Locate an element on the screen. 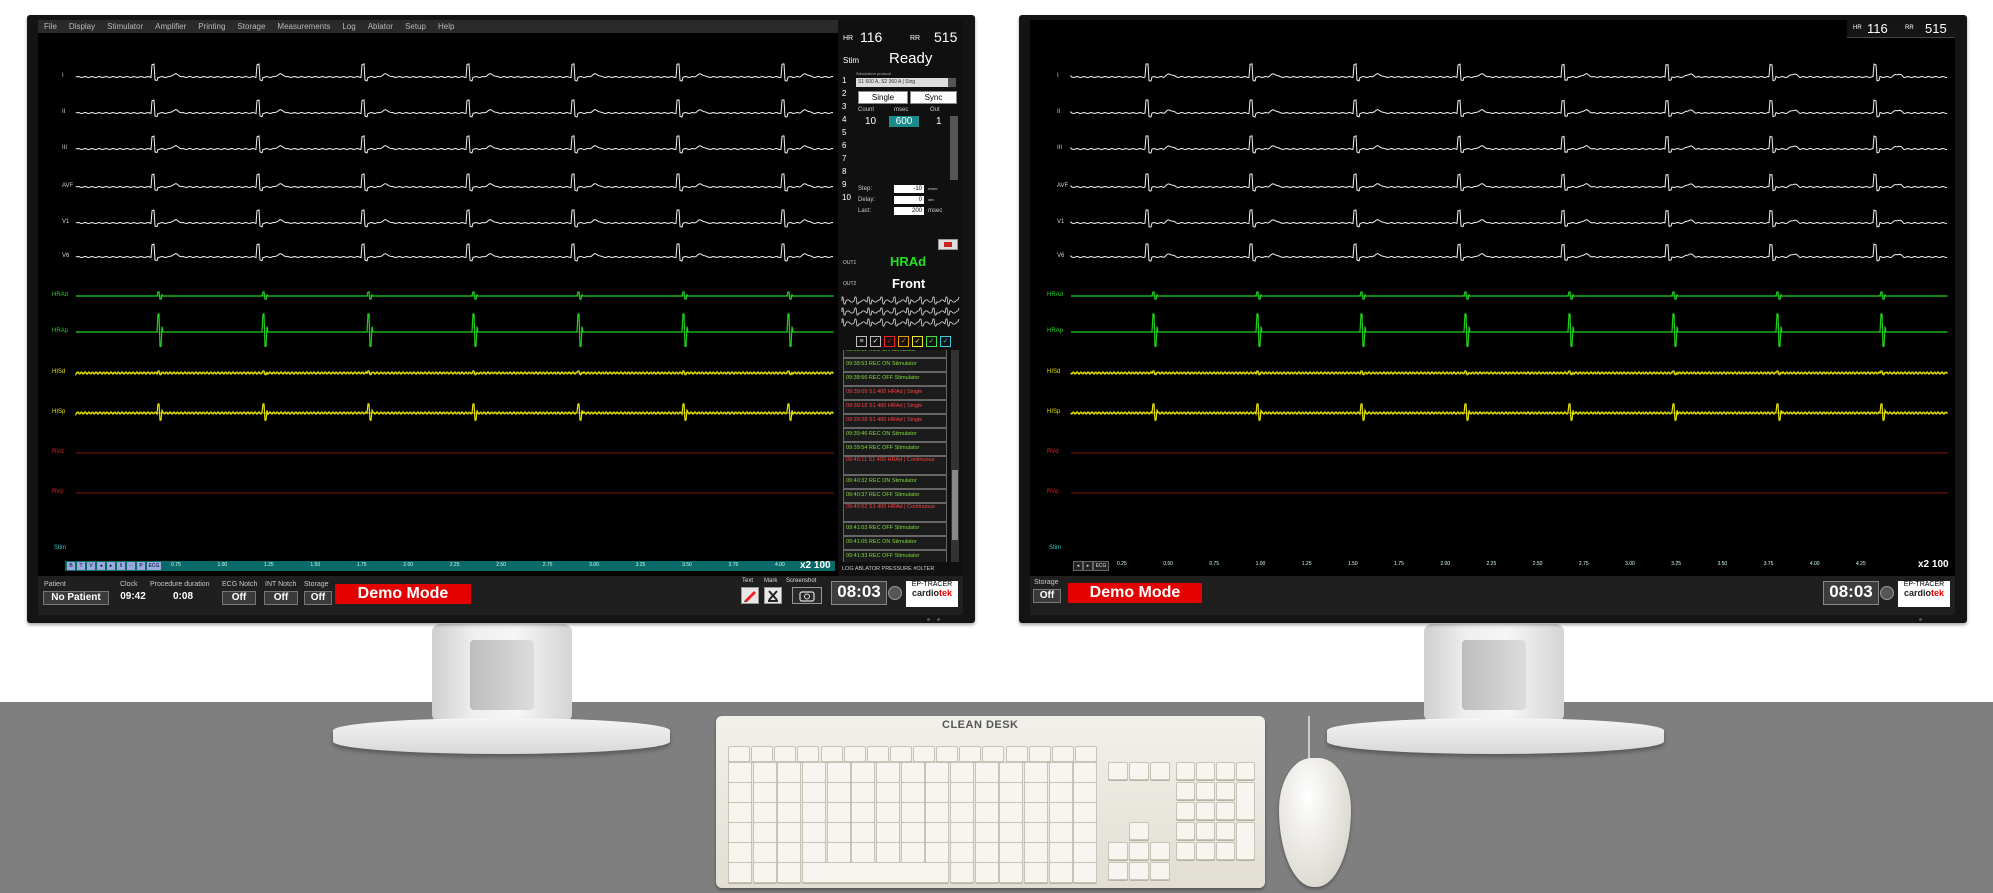  timebar-button-8: ECG is located at coordinates (154, 566).